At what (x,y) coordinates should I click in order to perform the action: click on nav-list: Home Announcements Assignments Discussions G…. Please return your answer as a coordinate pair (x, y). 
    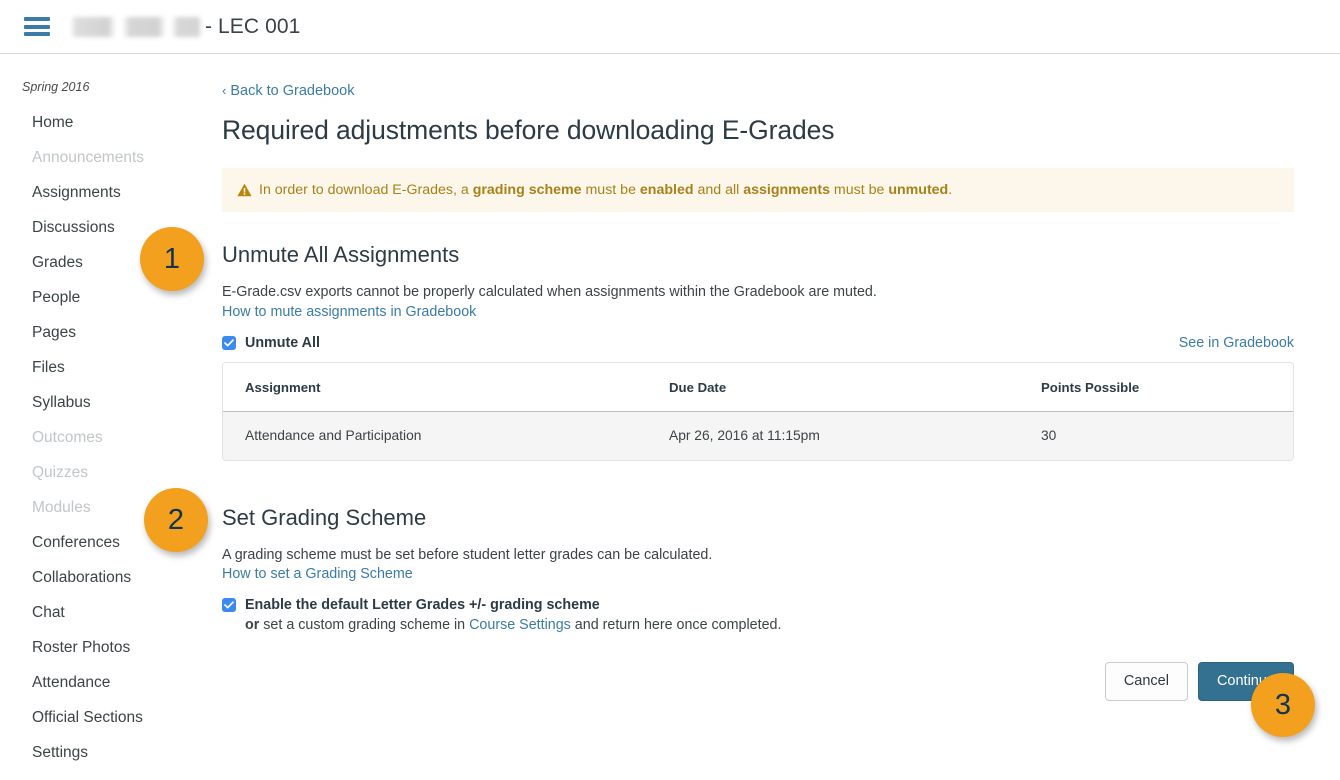
    Looking at the image, I should click on (106, 438).